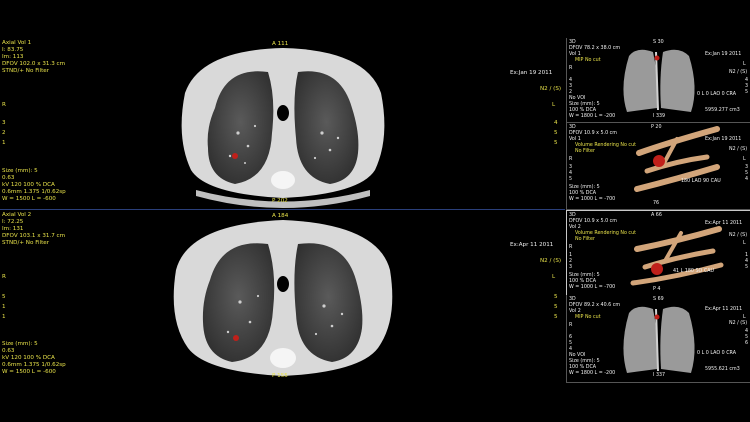 This screenshot has width=750, height=422. Describe the element at coordinates (34, 192) in the screenshot. I see `info-line: 0.6mm 1.375 1/0.62sp` at that location.